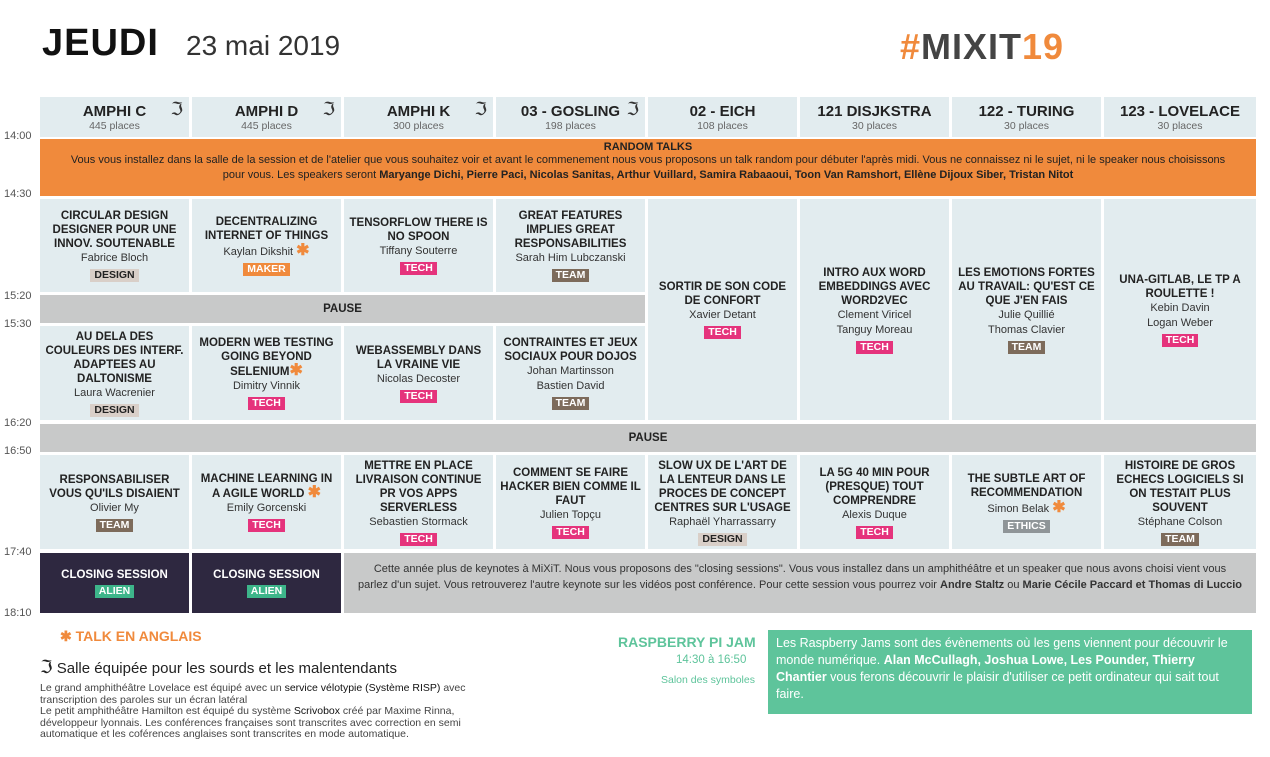 Image resolution: width=1270 pixels, height=757 pixels. I want to click on time-label: 16:20, so click(18, 423).